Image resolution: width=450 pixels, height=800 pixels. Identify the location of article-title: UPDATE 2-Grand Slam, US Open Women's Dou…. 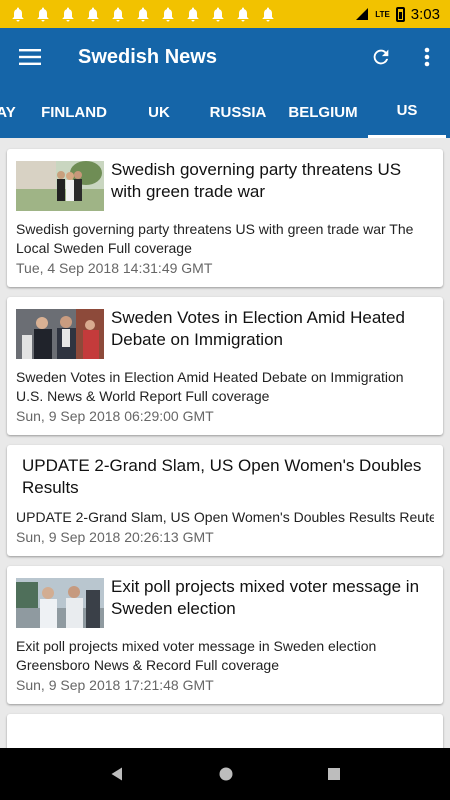
(228, 477).